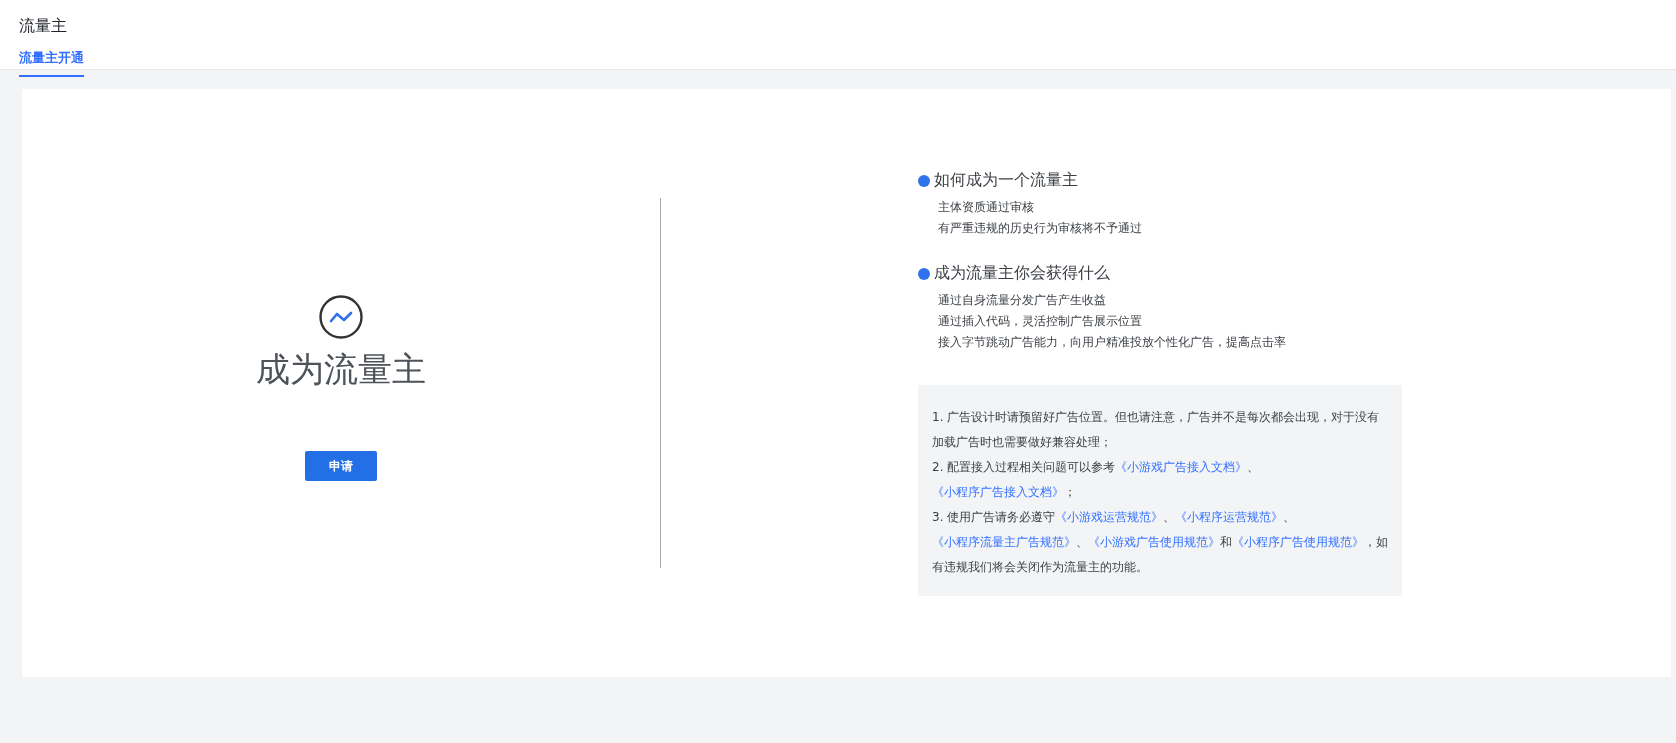 Image resolution: width=1676 pixels, height=743 pixels. What do you see at coordinates (1022, 300) in the screenshot?
I see `section-text: 通过自身流量分发广告产生收益` at bounding box center [1022, 300].